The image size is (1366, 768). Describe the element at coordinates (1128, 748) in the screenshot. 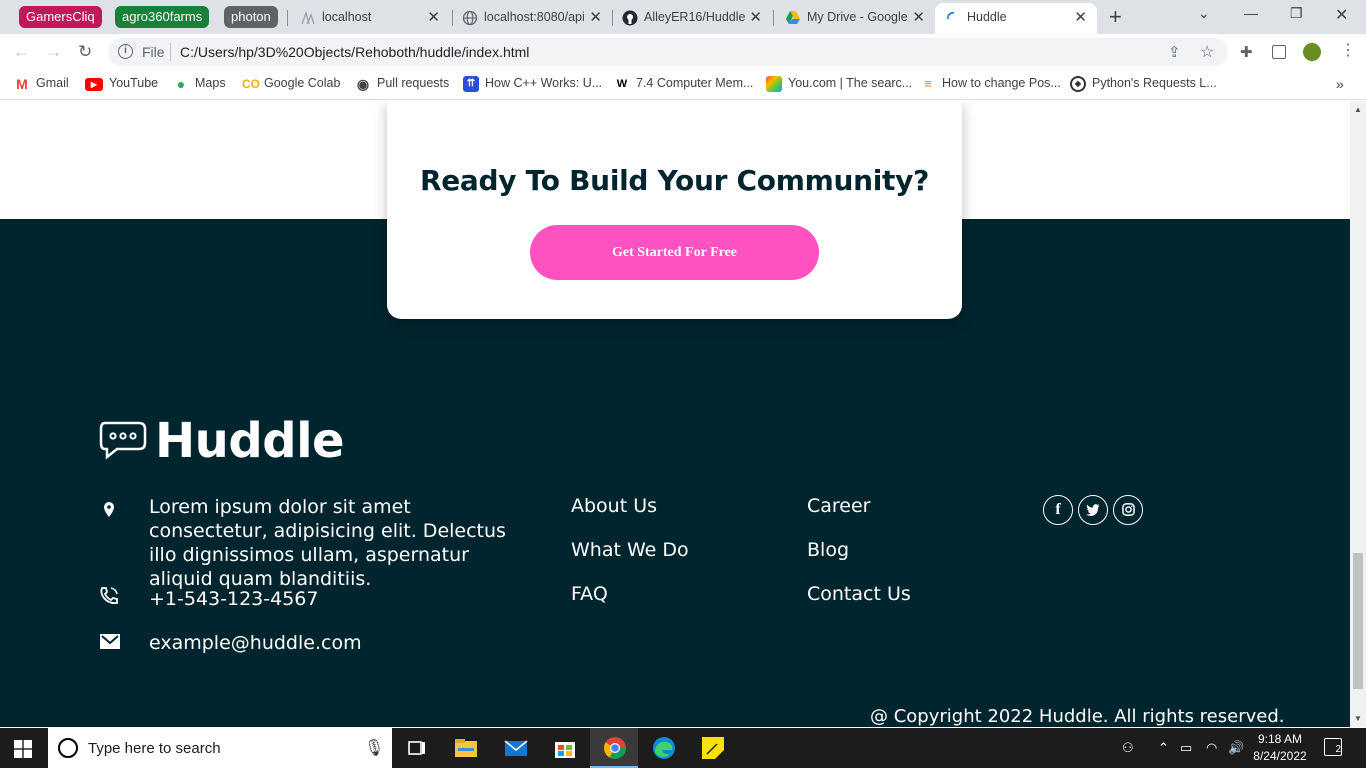

I see `people-icon: ⚇` at that location.